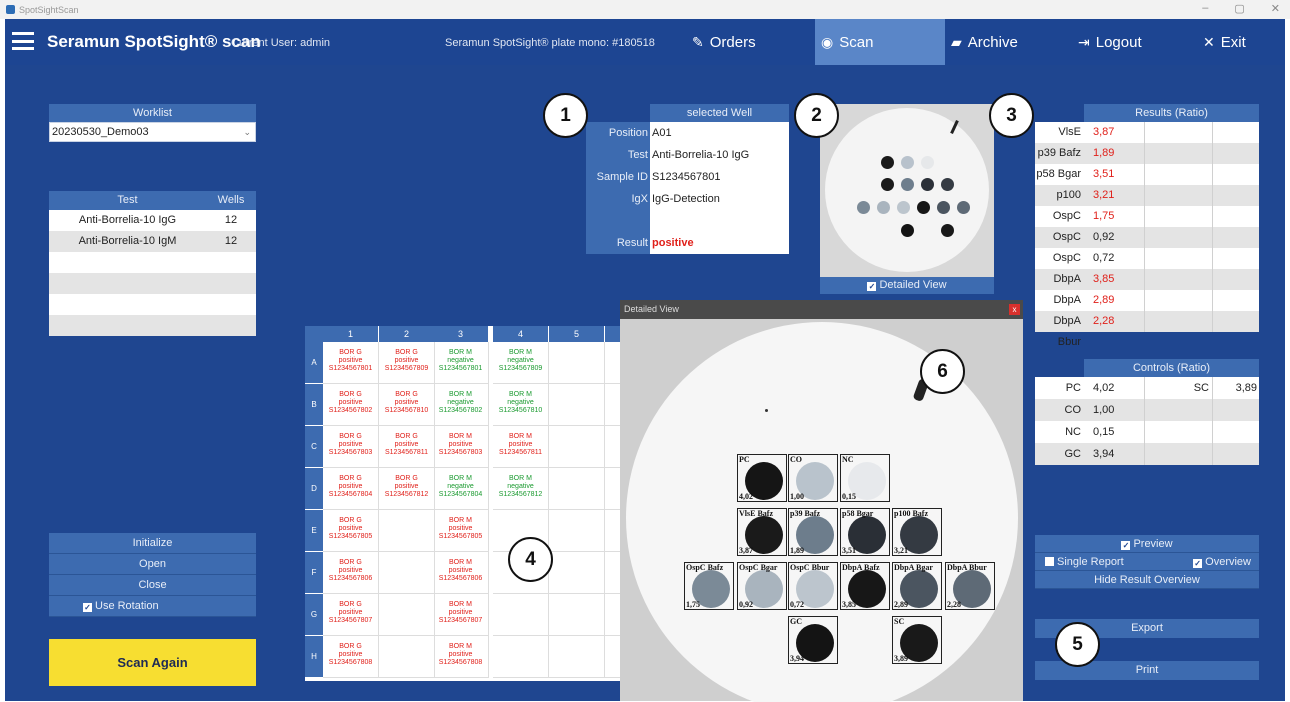  What do you see at coordinates (865, 586) in the screenshot?
I see `spot-cell: DbpA Bafz 3,85` at bounding box center [865, 586].